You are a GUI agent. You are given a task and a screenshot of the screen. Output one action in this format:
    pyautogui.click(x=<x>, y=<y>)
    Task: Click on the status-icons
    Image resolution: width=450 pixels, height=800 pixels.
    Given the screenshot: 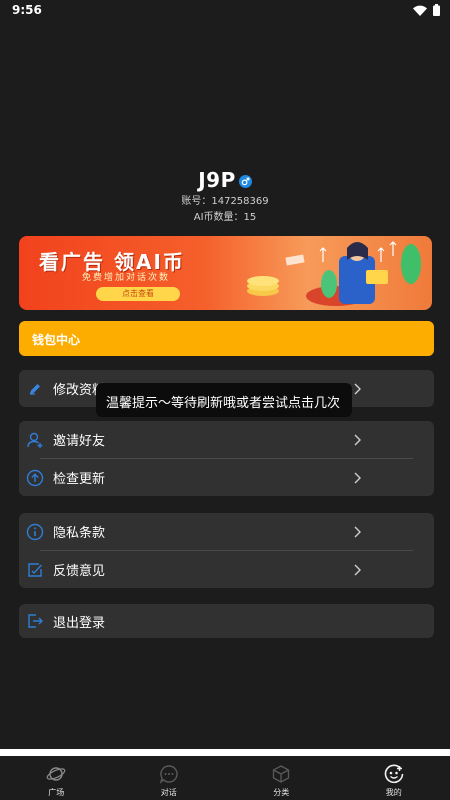 What is the action you would take?
    pyautogui.click(x=426, y=10)
    